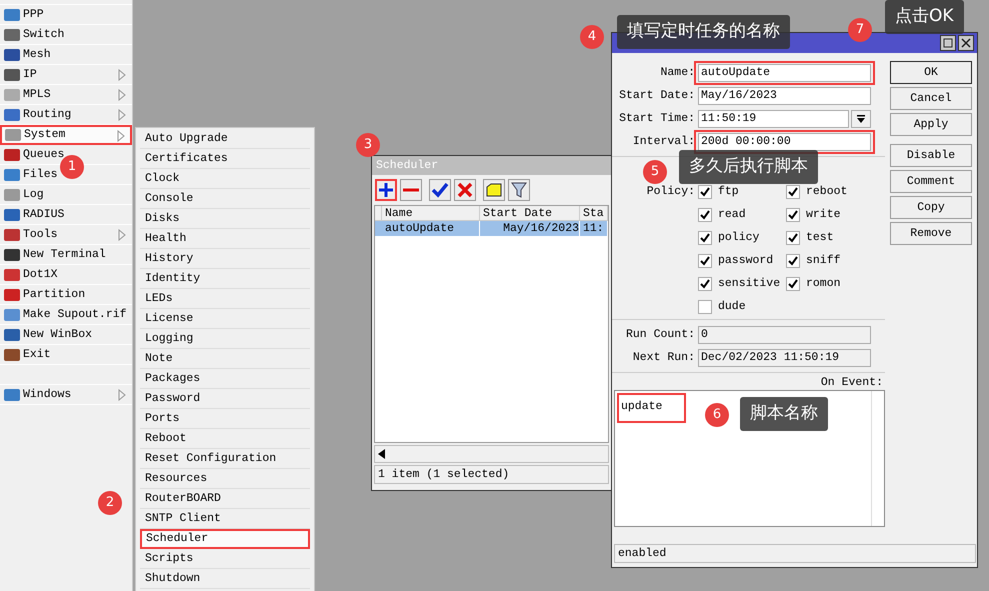 The image size is (989, 591). I want to click on submenu-item: Scripts, so click(225, 559).